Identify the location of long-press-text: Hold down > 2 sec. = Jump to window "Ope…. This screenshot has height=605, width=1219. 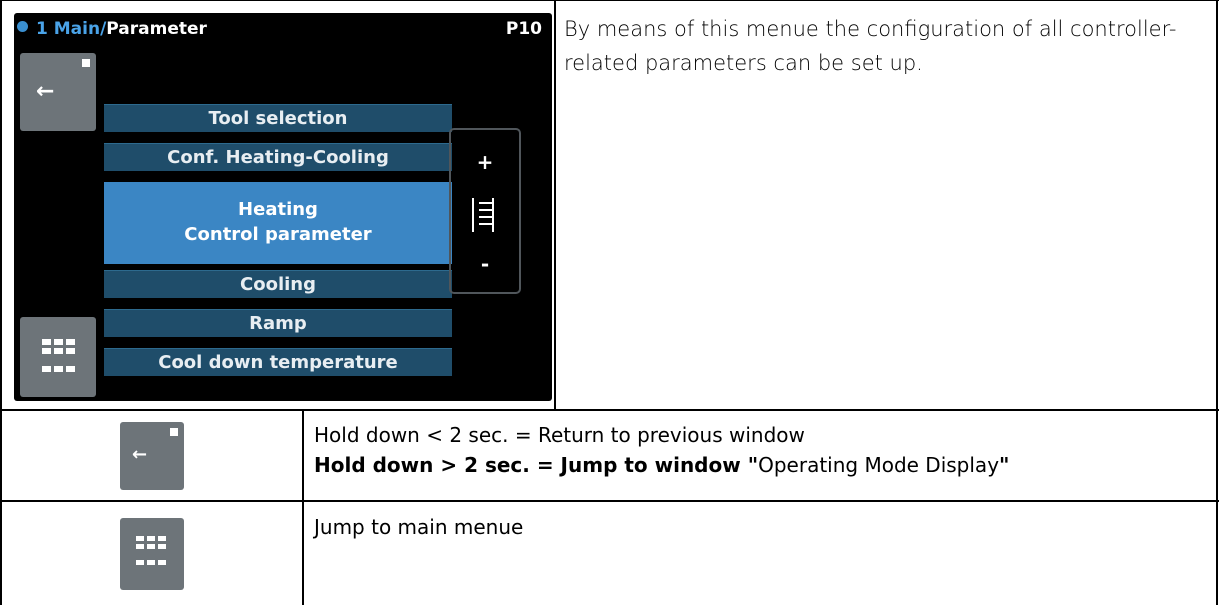
(662, 465).